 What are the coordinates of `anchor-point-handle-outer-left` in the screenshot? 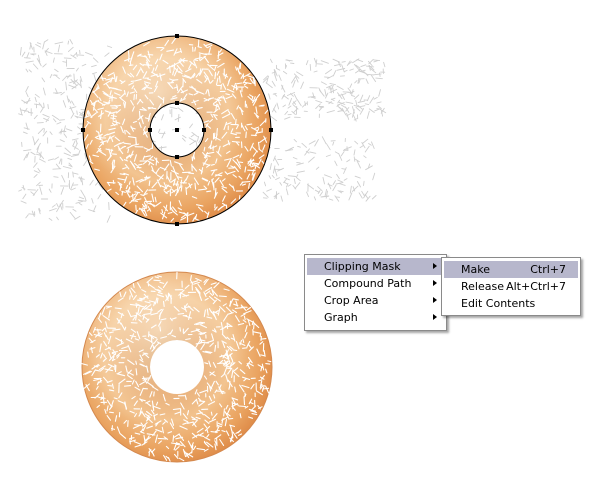 It's located at (83, 130).